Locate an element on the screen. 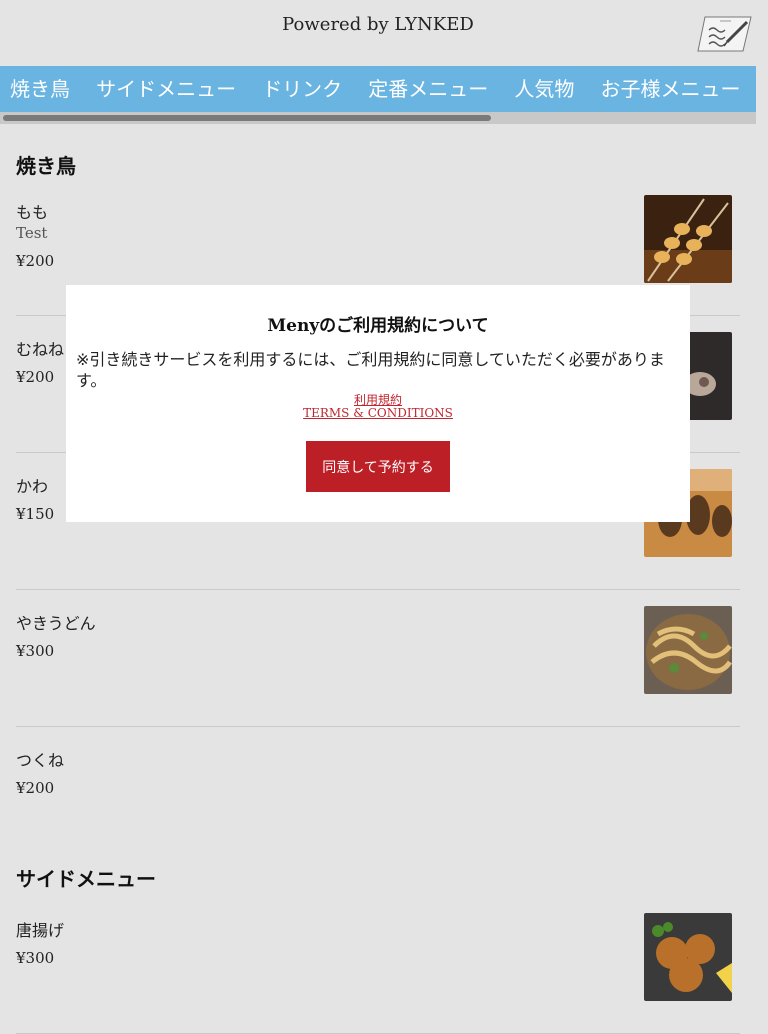  tab-popular: 人気物 is located at coordinates (544, 89).